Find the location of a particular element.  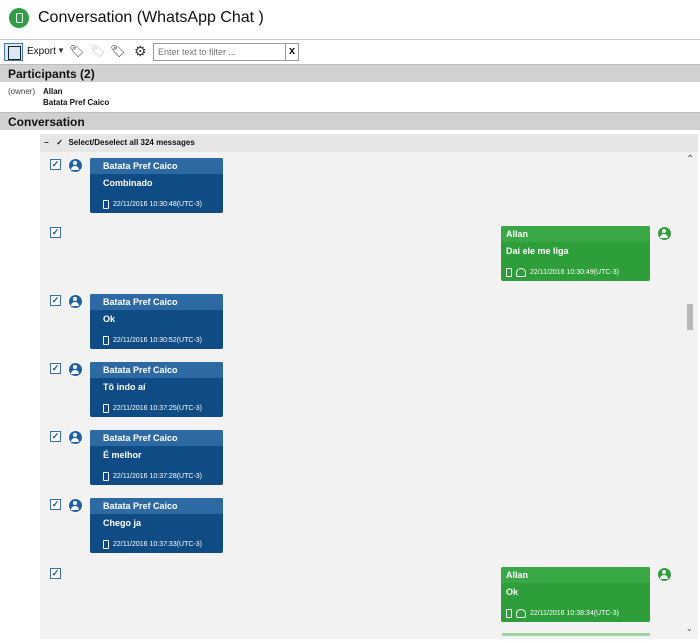

message-text: Combinado is located at coordinates (128, 183).